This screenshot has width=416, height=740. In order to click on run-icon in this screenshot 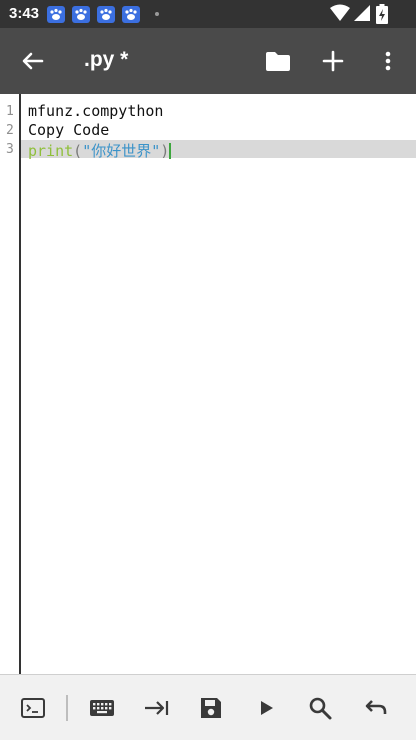, I will do `click(266, 708)`.